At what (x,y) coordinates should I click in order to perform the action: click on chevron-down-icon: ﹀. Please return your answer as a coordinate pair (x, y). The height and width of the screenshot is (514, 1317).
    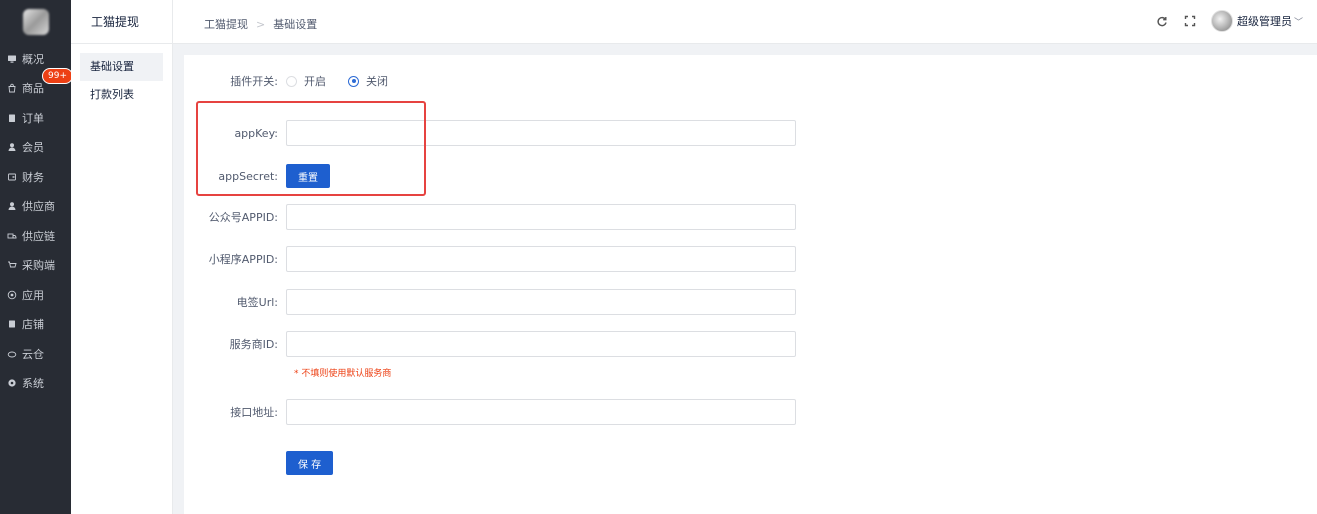
    Looking at the image, I should click on (1298, 22).